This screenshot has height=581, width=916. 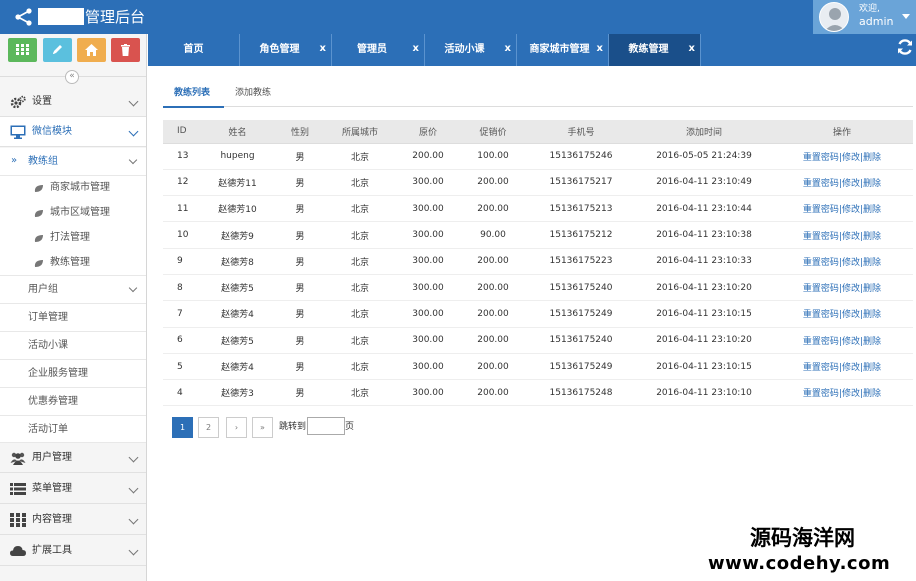 I want to click on col-header: 原价, so click(x=428, y=132).